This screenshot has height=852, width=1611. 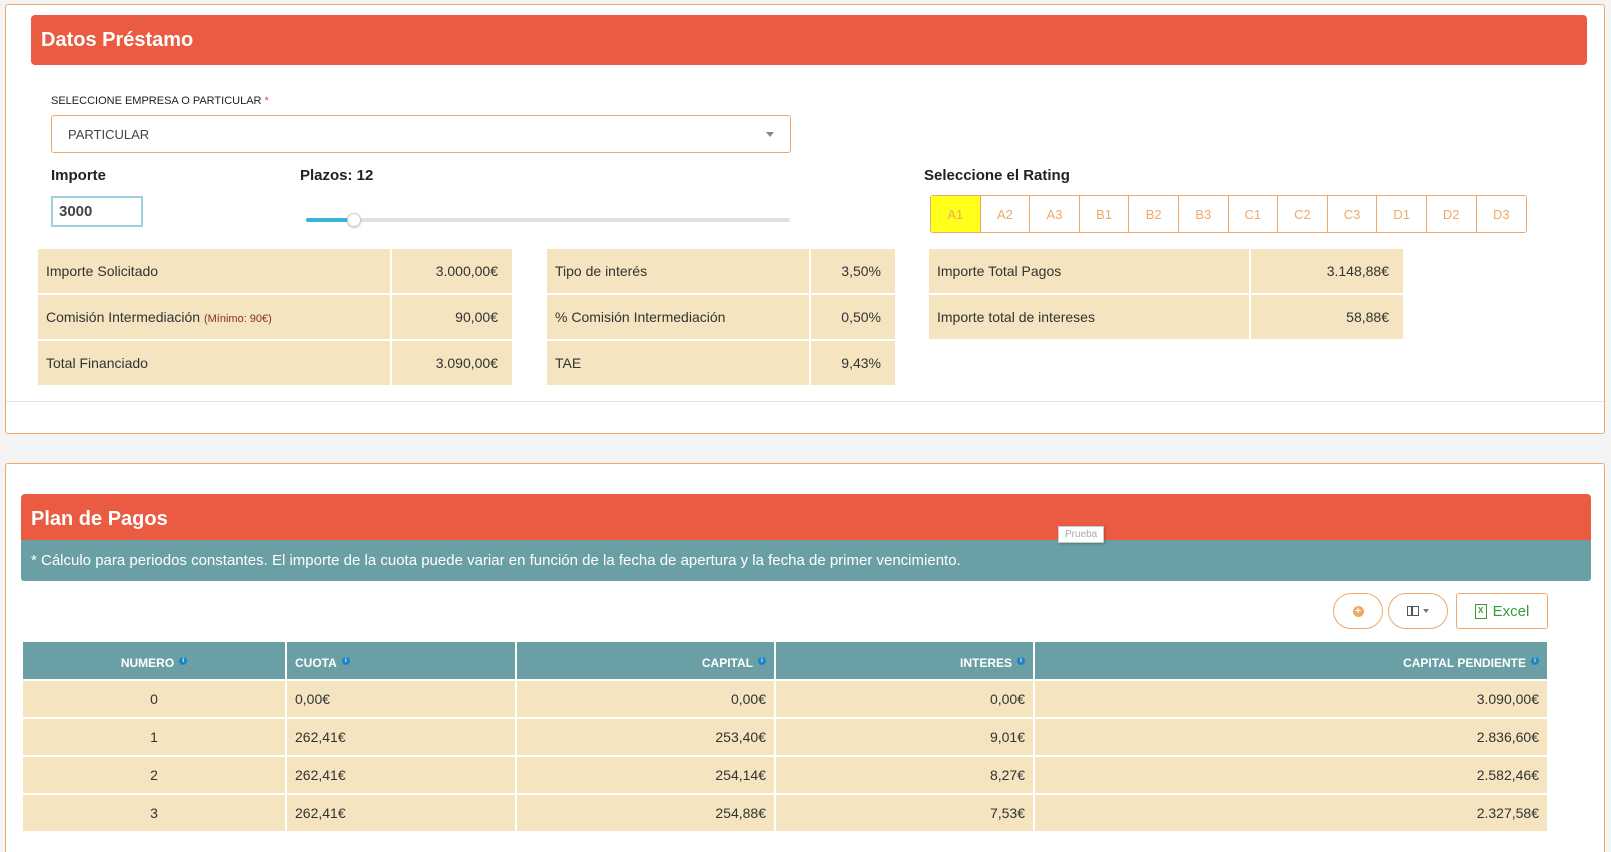 What do you see at coordinates (266, 101) in the screenshot?
I see `required-mark: *` at bounding box center [266, 101].